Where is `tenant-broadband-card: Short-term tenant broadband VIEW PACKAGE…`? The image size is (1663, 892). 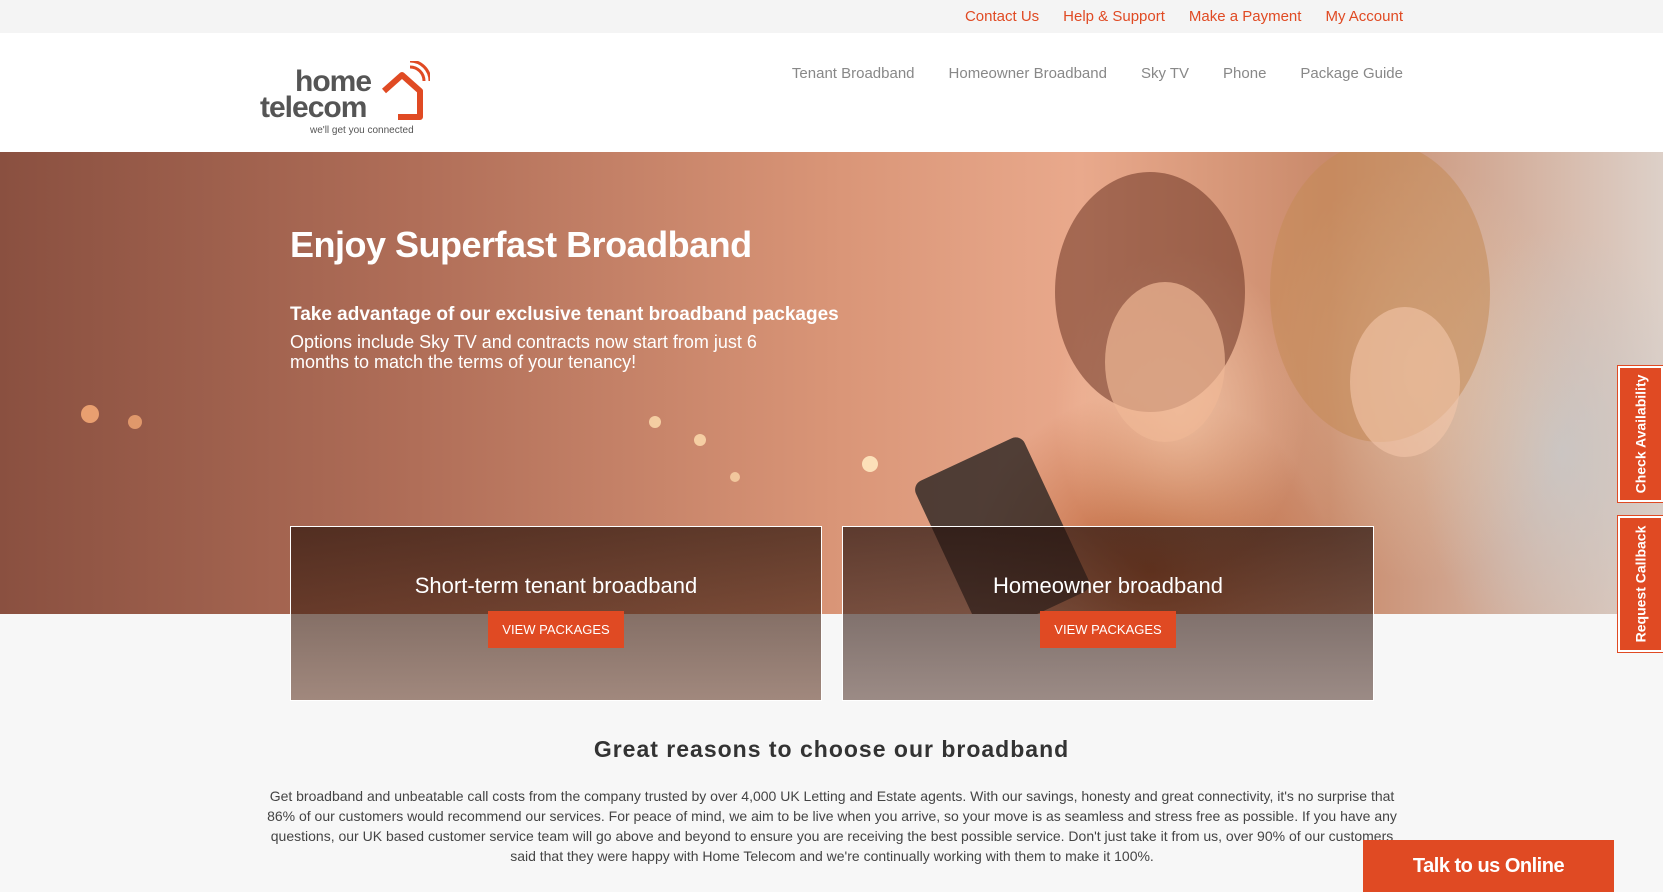
tenant-broadband-card: Short-term tenant broadband VIEW PACKAGE… is located at coordinates (556, 613).